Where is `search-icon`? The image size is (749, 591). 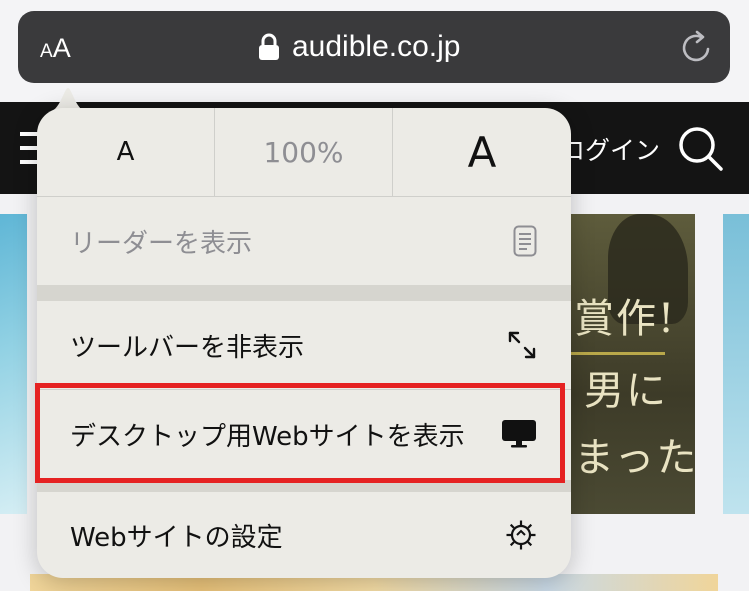
search-icon is located at coordinates (700, 148).